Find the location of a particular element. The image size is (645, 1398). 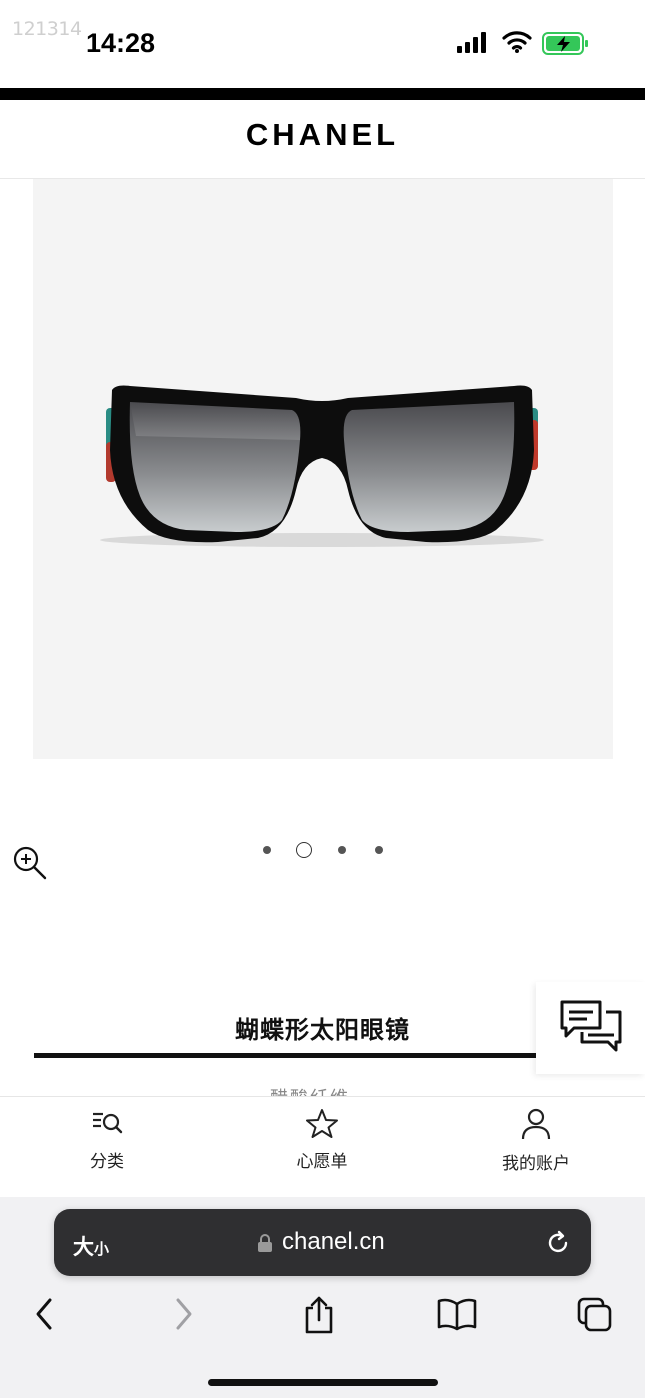

product-subtitle: 醋酸纤维 is located at coordinates (310, 1090).